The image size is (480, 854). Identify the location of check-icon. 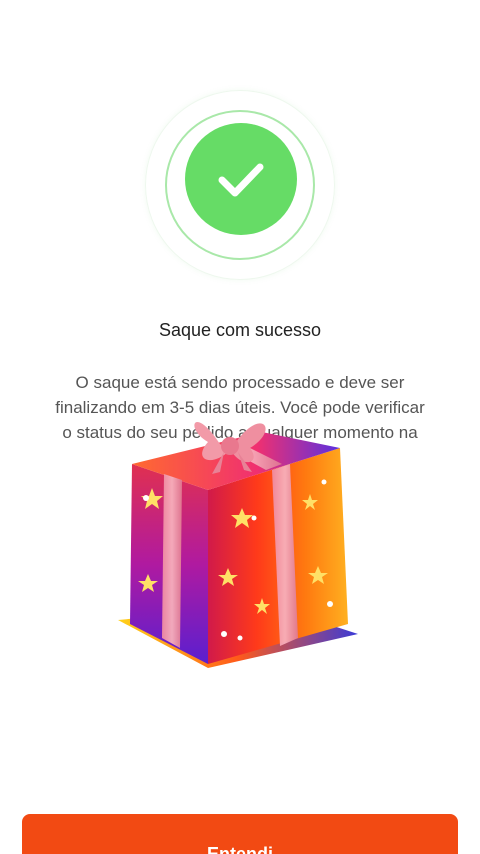
(241, 180).